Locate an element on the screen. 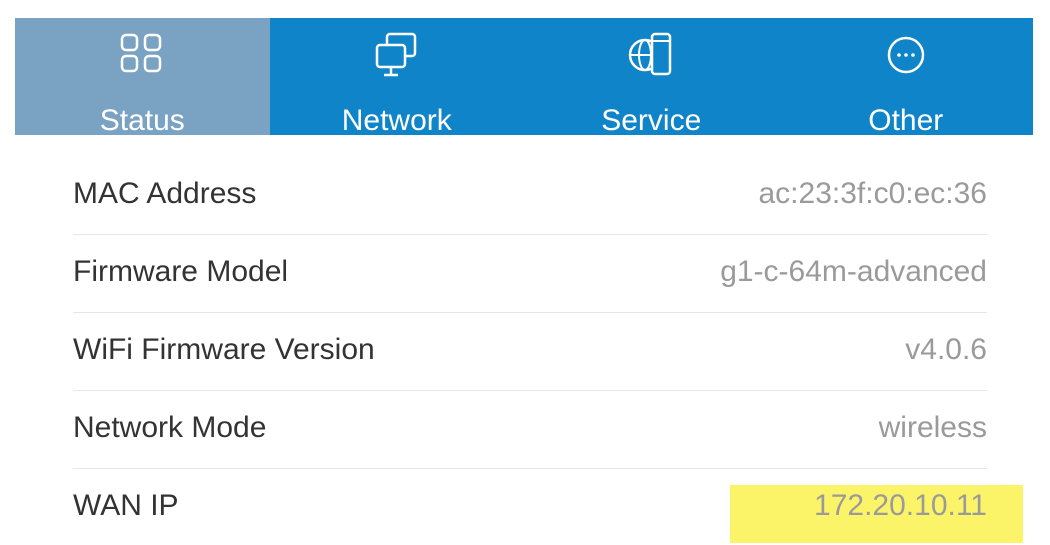  info-key: MAC Address is located at coordinates (165, 193).